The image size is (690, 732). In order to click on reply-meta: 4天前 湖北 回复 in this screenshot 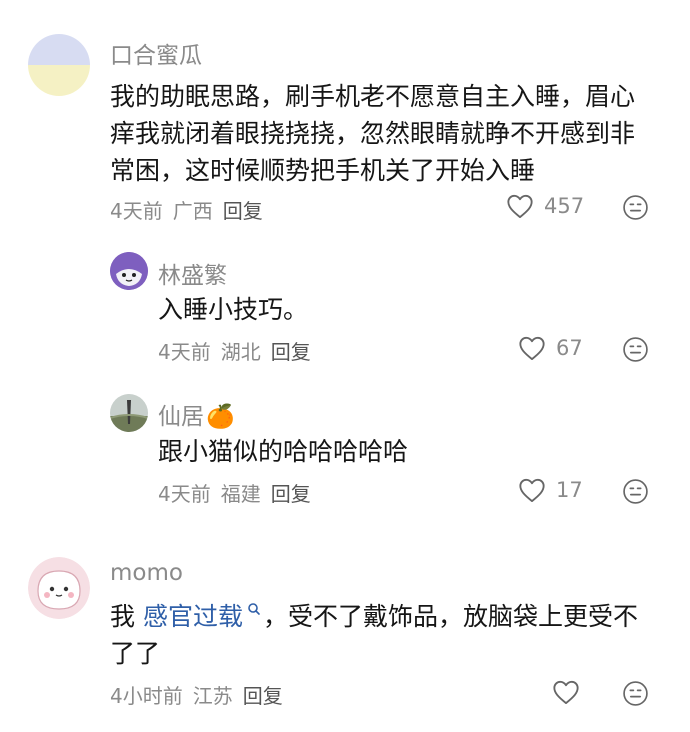, I will do `click(239, 350)`.